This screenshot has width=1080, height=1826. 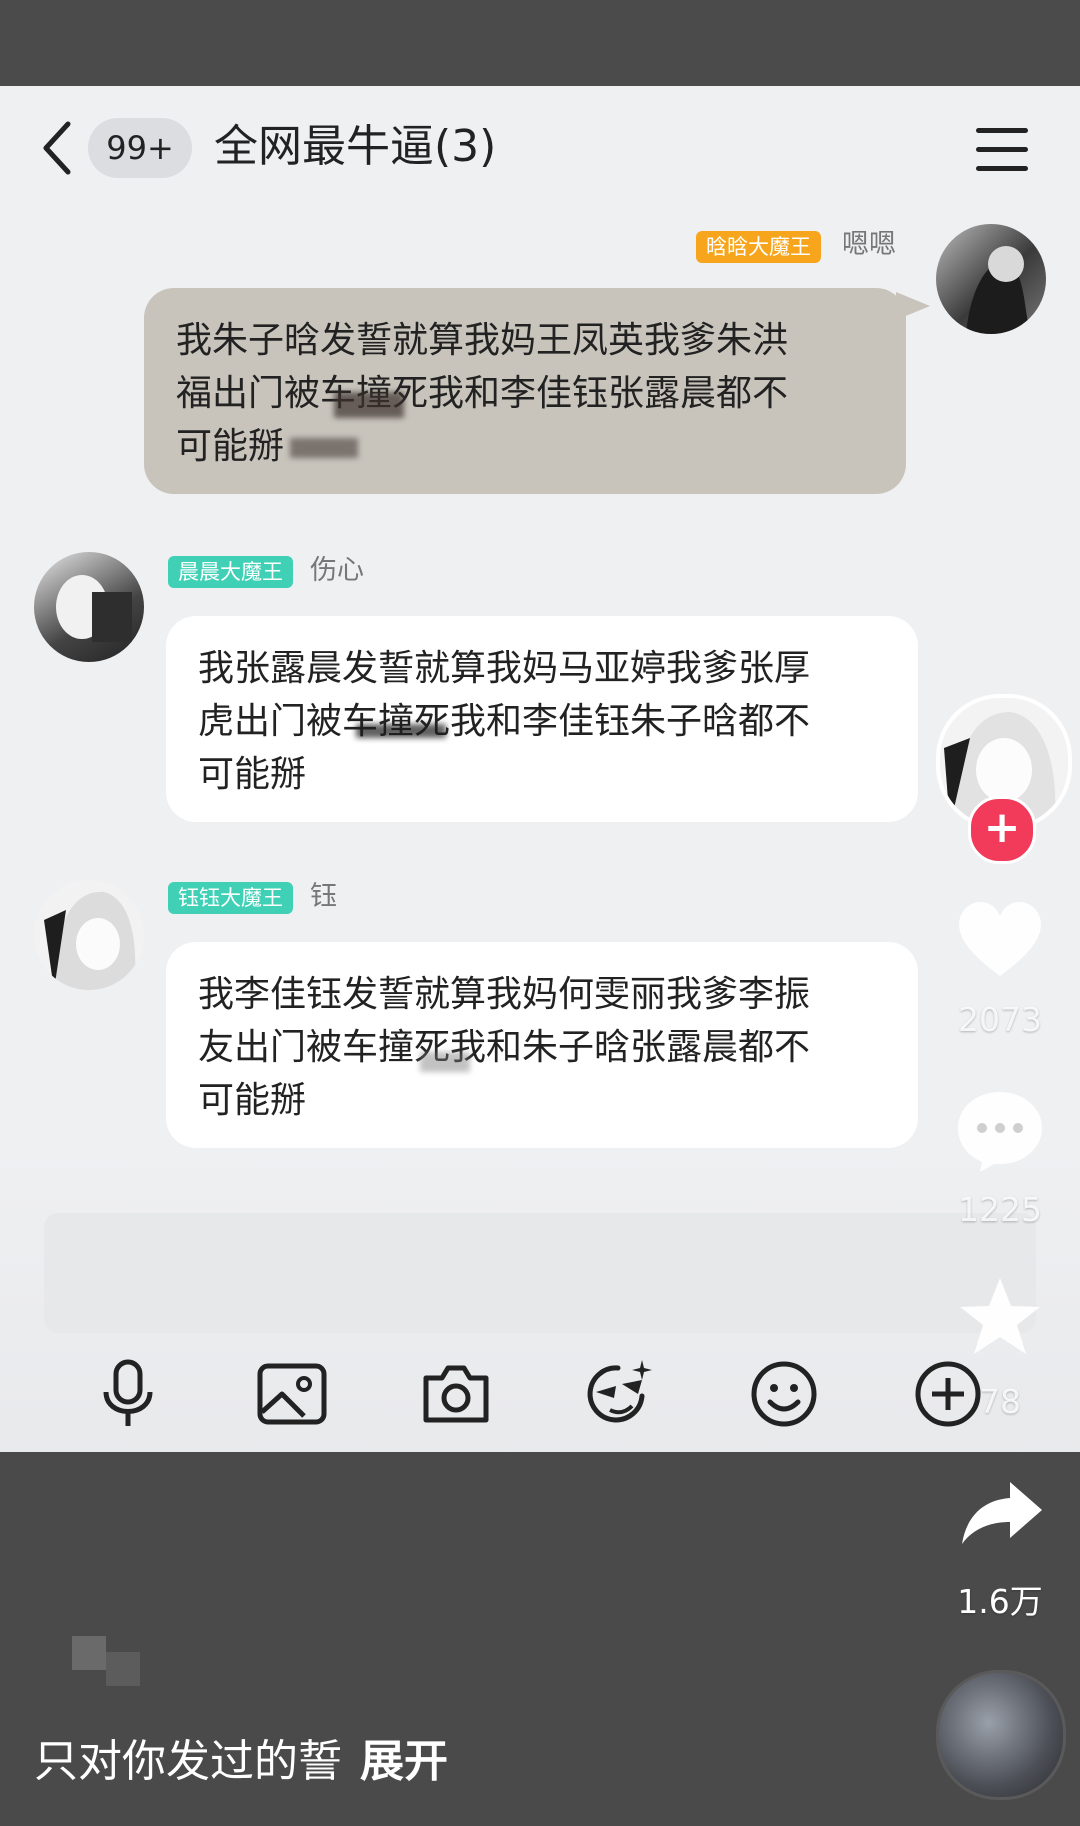 What do you see at coordinates (784, 1394) in the screenshot?
I see `emoji-icon` at bounding box center [784, 1394].